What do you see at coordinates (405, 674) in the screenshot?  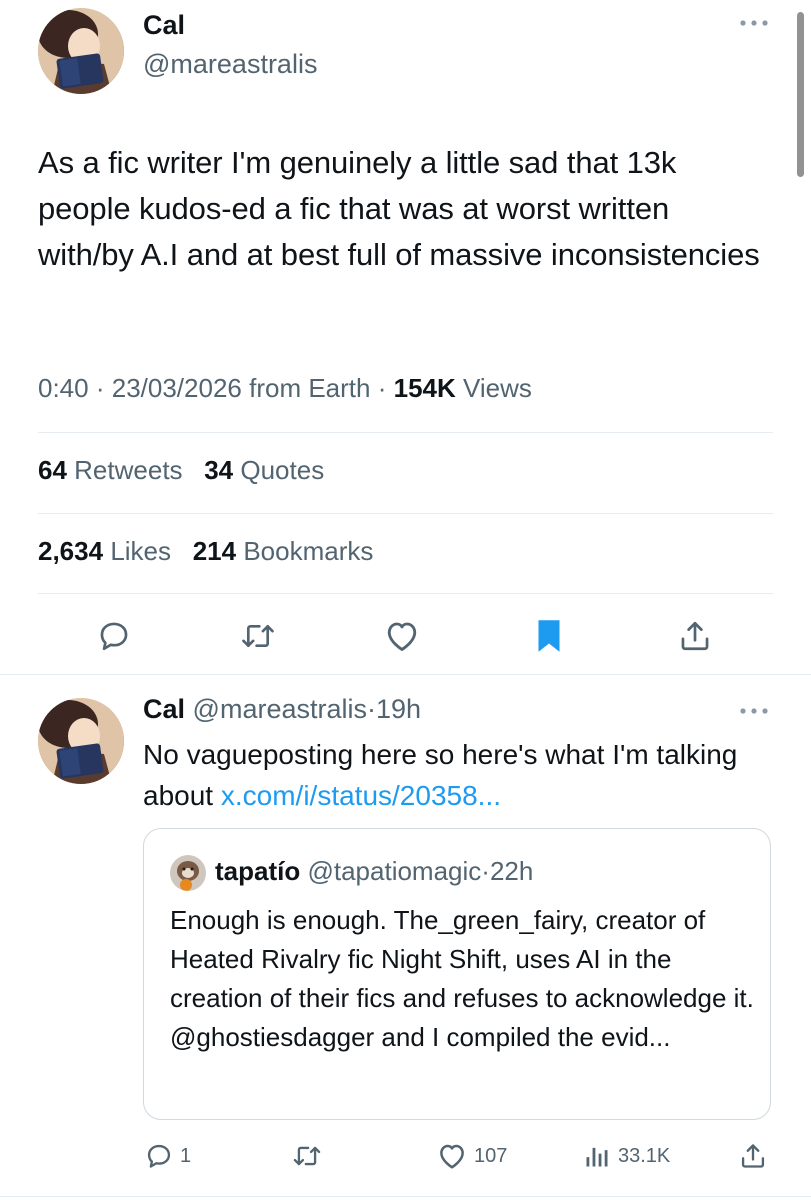 I see `section-separator` at bounding box center [405, 674].